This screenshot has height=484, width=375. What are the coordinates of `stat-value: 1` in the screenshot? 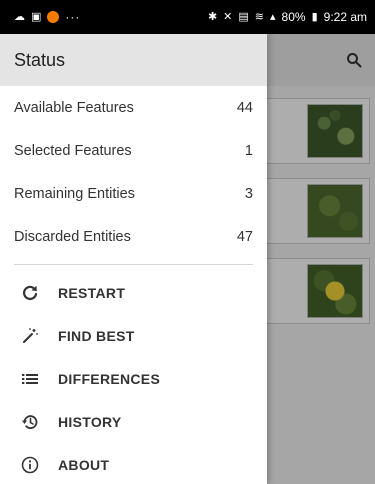 It's located at (248, 150).